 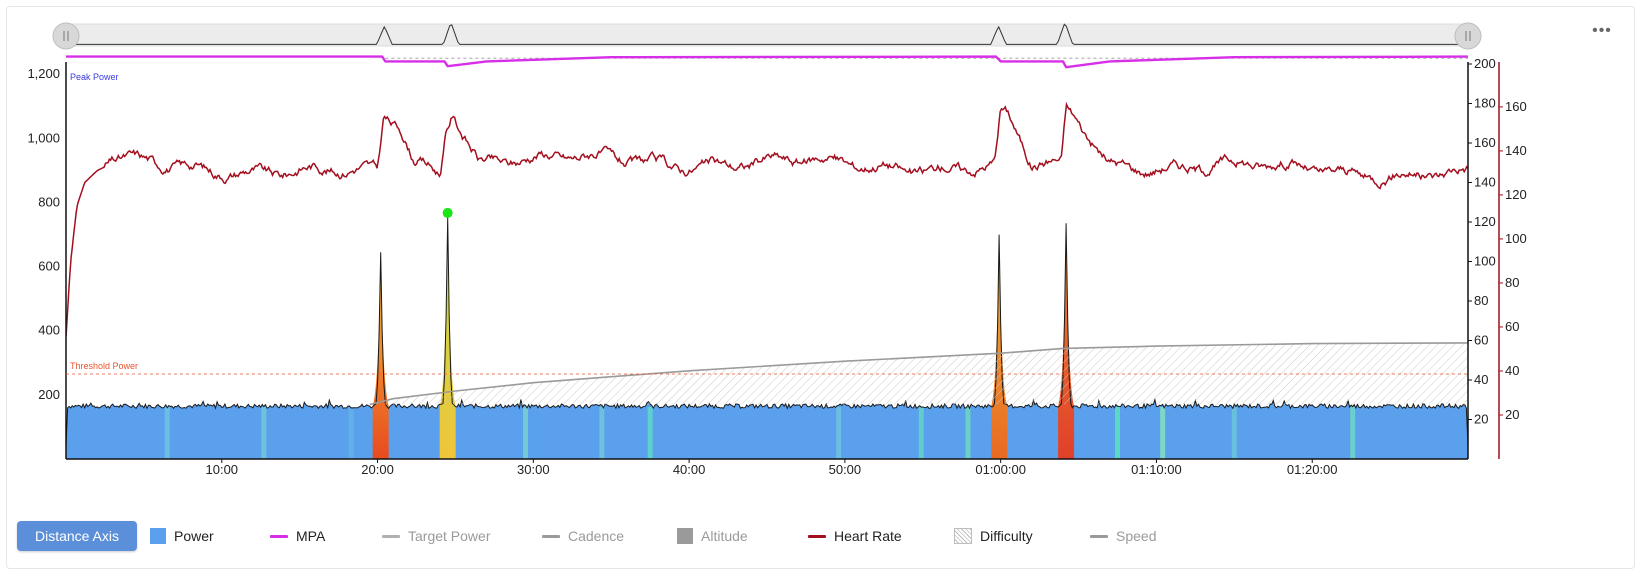 What do you see at coordinates (845, 469) in the screenshot?
I see `x-axis-tick-label: 50:00` at bounding box center [845, 469].